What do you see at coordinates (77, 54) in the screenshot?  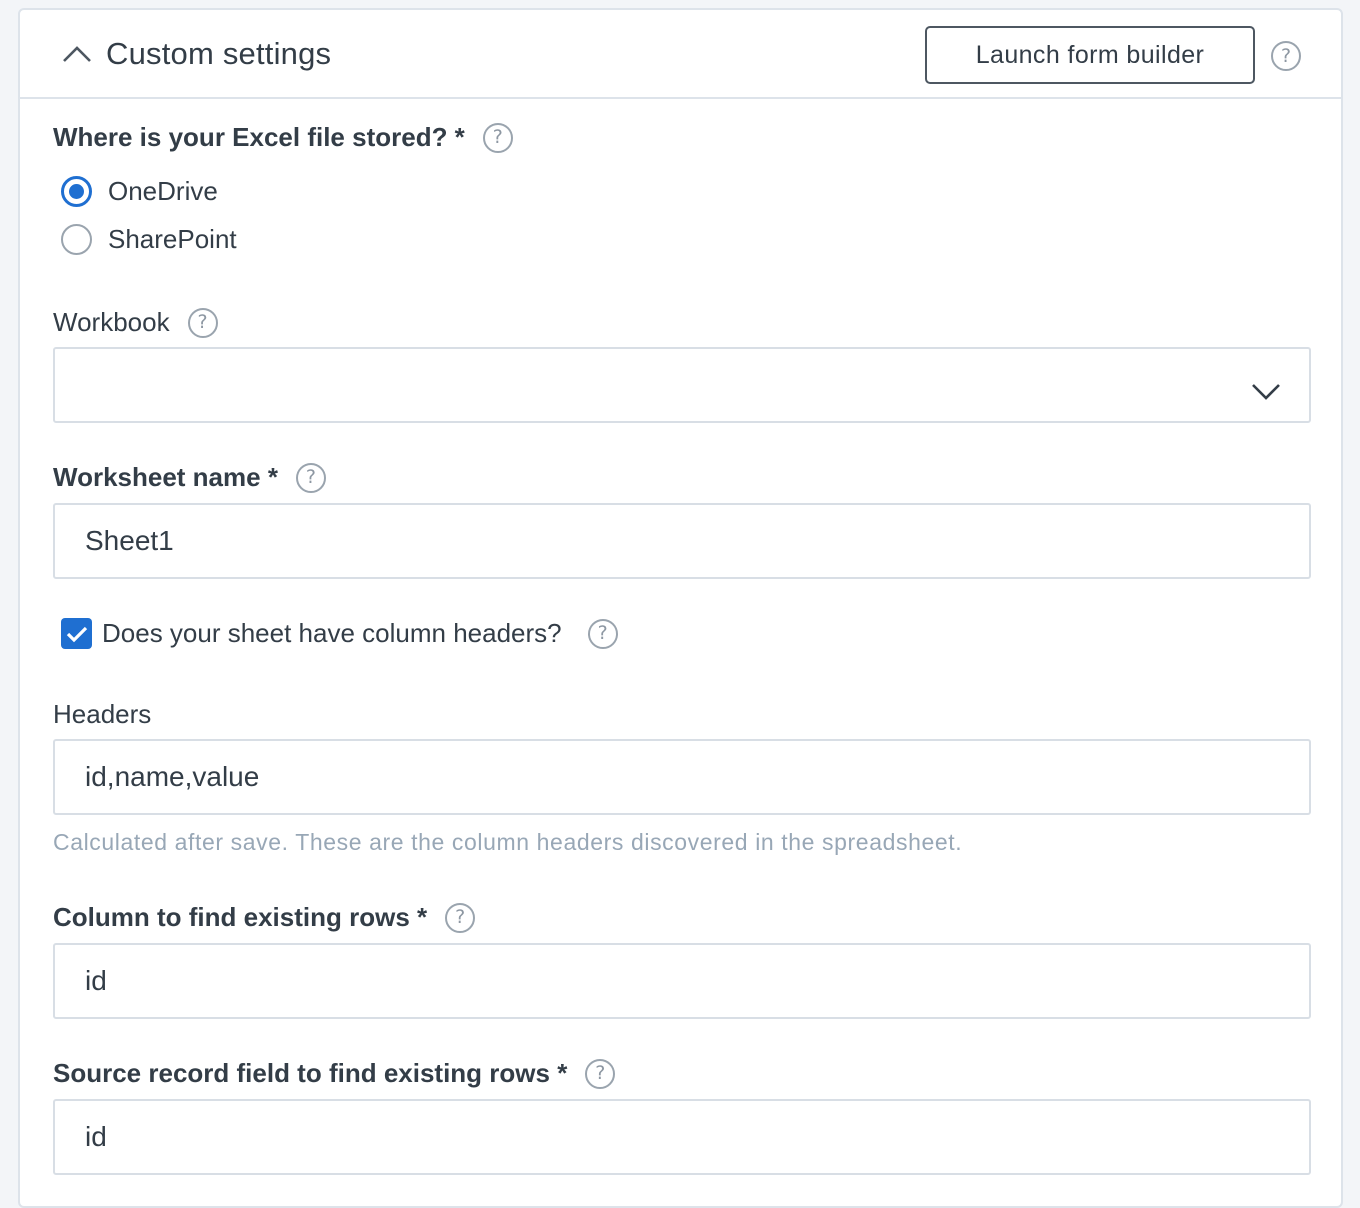 I see `chevron-up-icon` at bounding box center [77, 54].